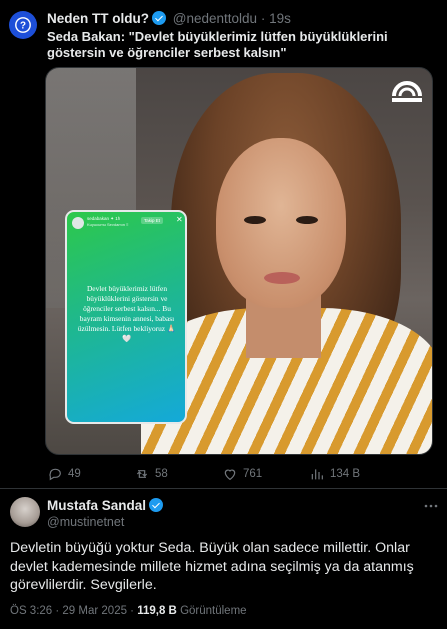  What do you see at coordinates (223, 488) in the screenshot?
I see `divider` at bounding box center [223, 488].